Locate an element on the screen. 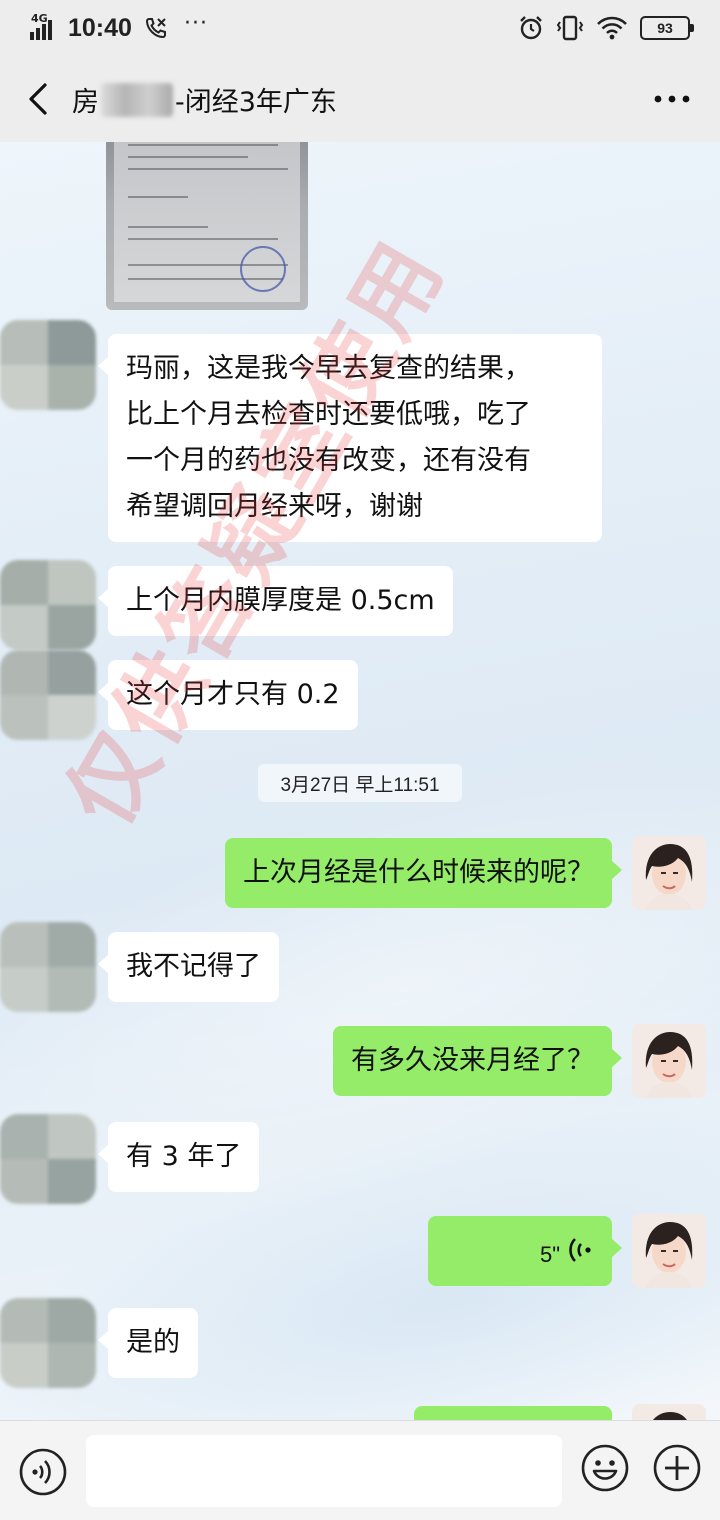  input-bar is located at coordinates (360, 1470).